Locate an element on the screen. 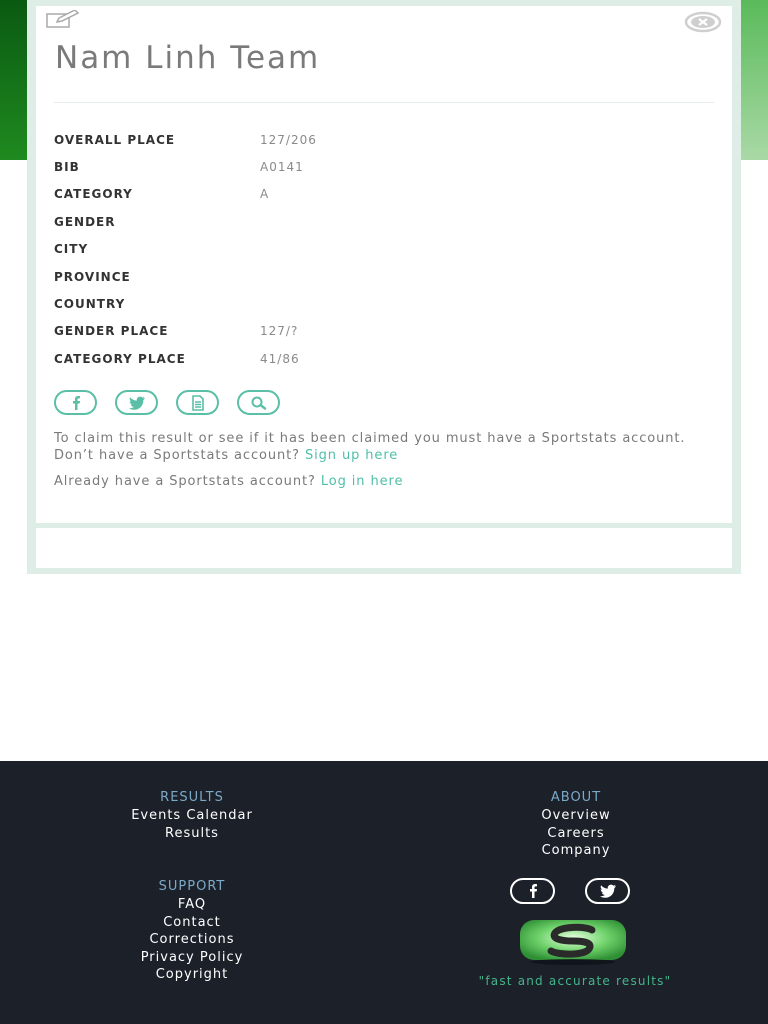 The width and height of the screenshot is (768, 1024). detail-value: 127/206 is located at coordinates (288, 139).